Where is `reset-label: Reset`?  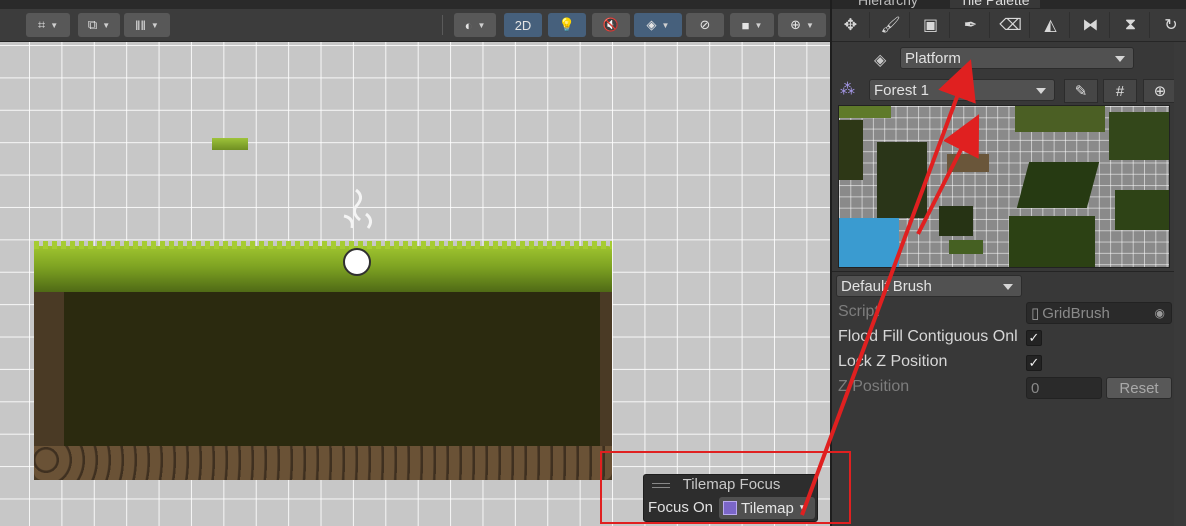 reset-label: Reset is located at coordinates (1139, 388).